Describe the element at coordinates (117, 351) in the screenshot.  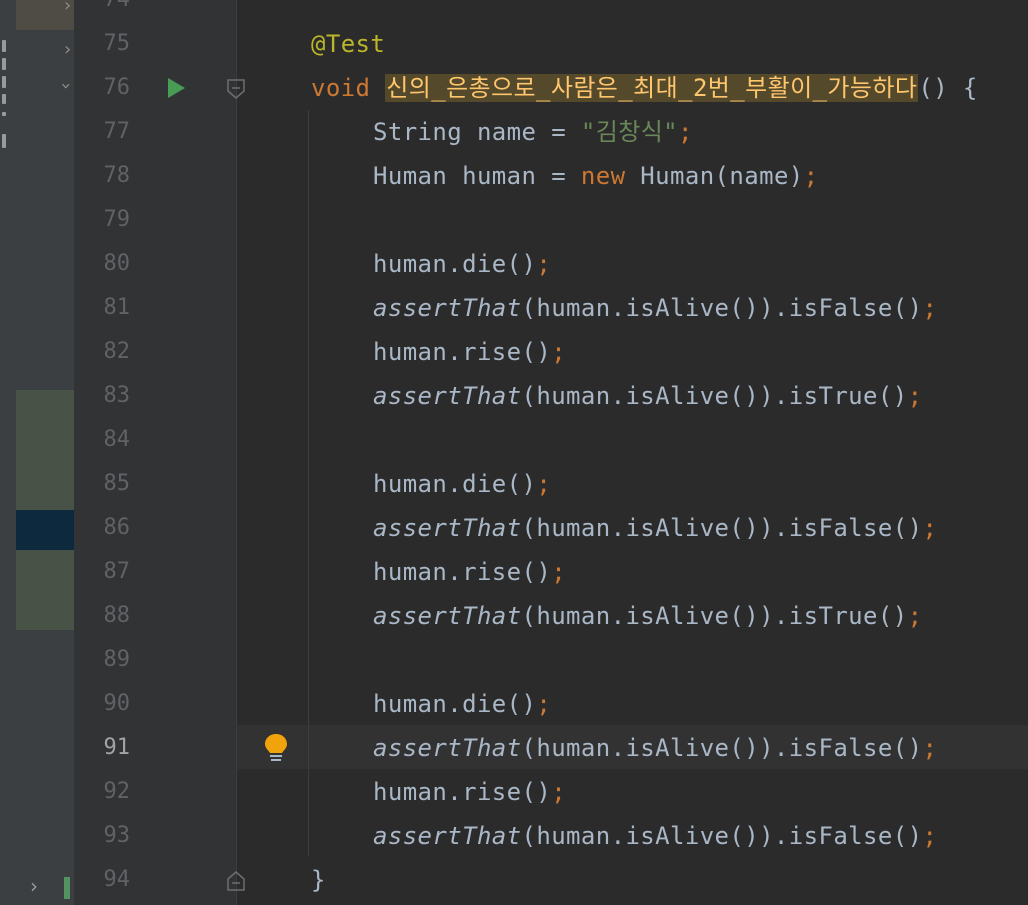
I see `line-number: 82` at that location.